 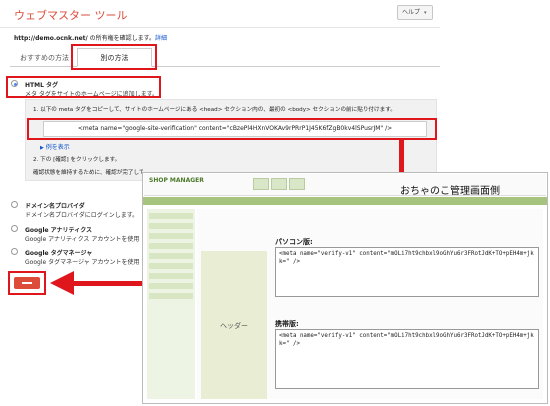 I want to click on screenshot-caption: おちゃのこ管理画面側, so click(x=450, y=191).